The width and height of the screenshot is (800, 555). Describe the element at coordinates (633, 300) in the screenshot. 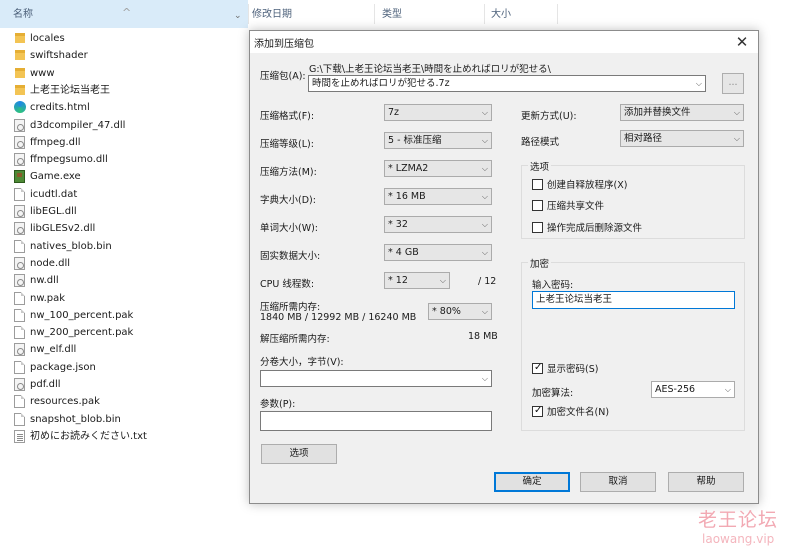

I see `password-input: 上老王论坛当老王` at that location.